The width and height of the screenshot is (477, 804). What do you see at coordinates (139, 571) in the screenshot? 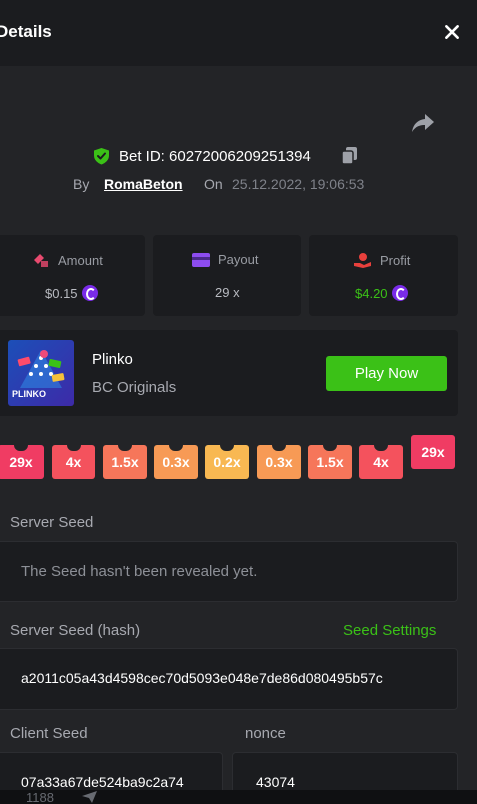
I see `server-seed-value: The Seed hasn't been revealed yet.` at bounding box center [139, 571].